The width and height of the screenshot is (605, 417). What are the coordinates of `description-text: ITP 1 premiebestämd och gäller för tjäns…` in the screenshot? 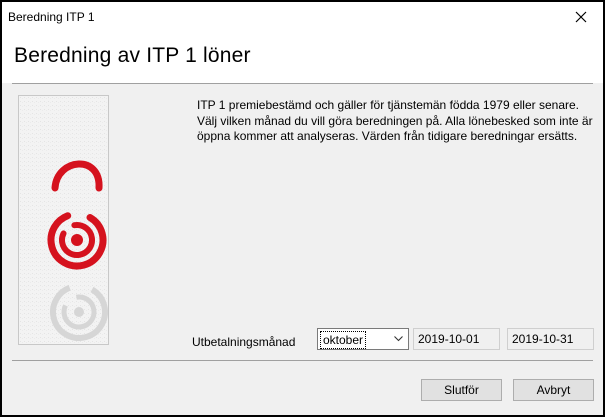 It's located at (395, 121).